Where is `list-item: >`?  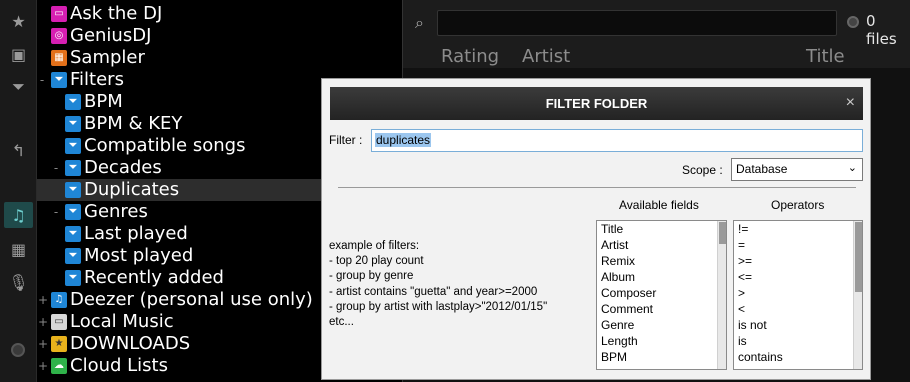 list-item: > is located at coordinates (798, 293).